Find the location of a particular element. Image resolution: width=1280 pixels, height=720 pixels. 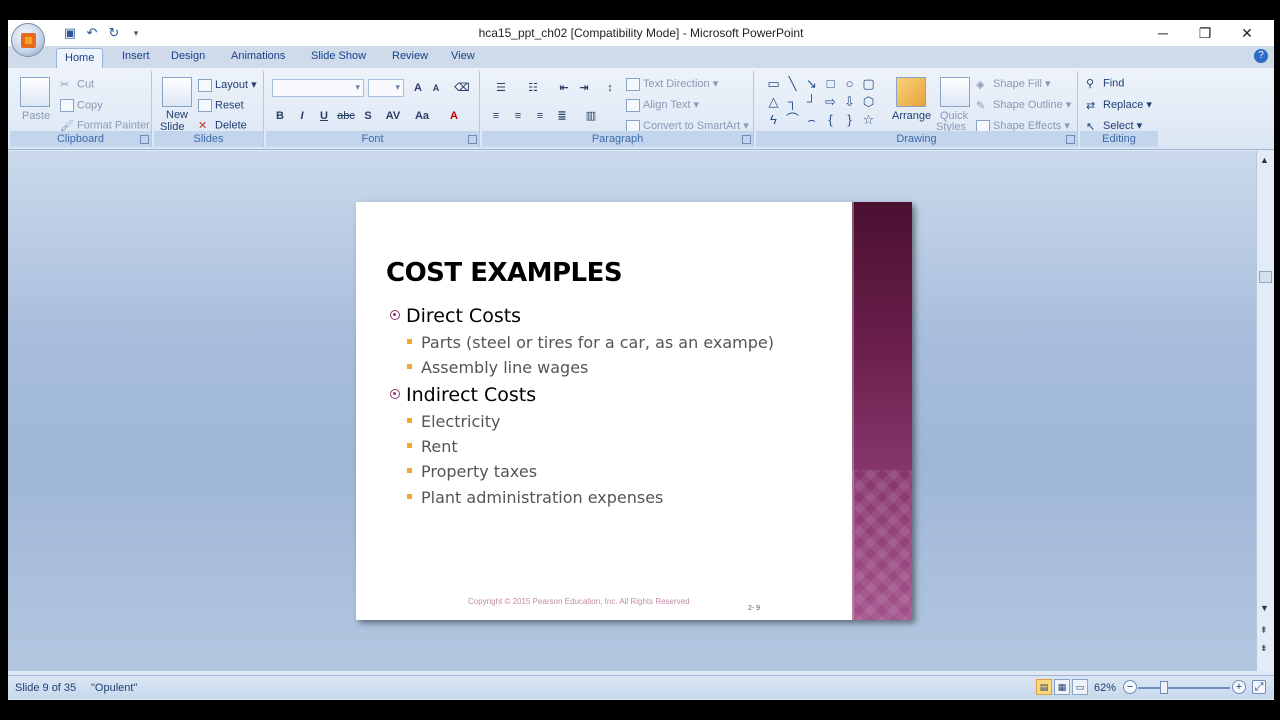

line-shape-icon: ╲ is located at coordinates (792, 84).